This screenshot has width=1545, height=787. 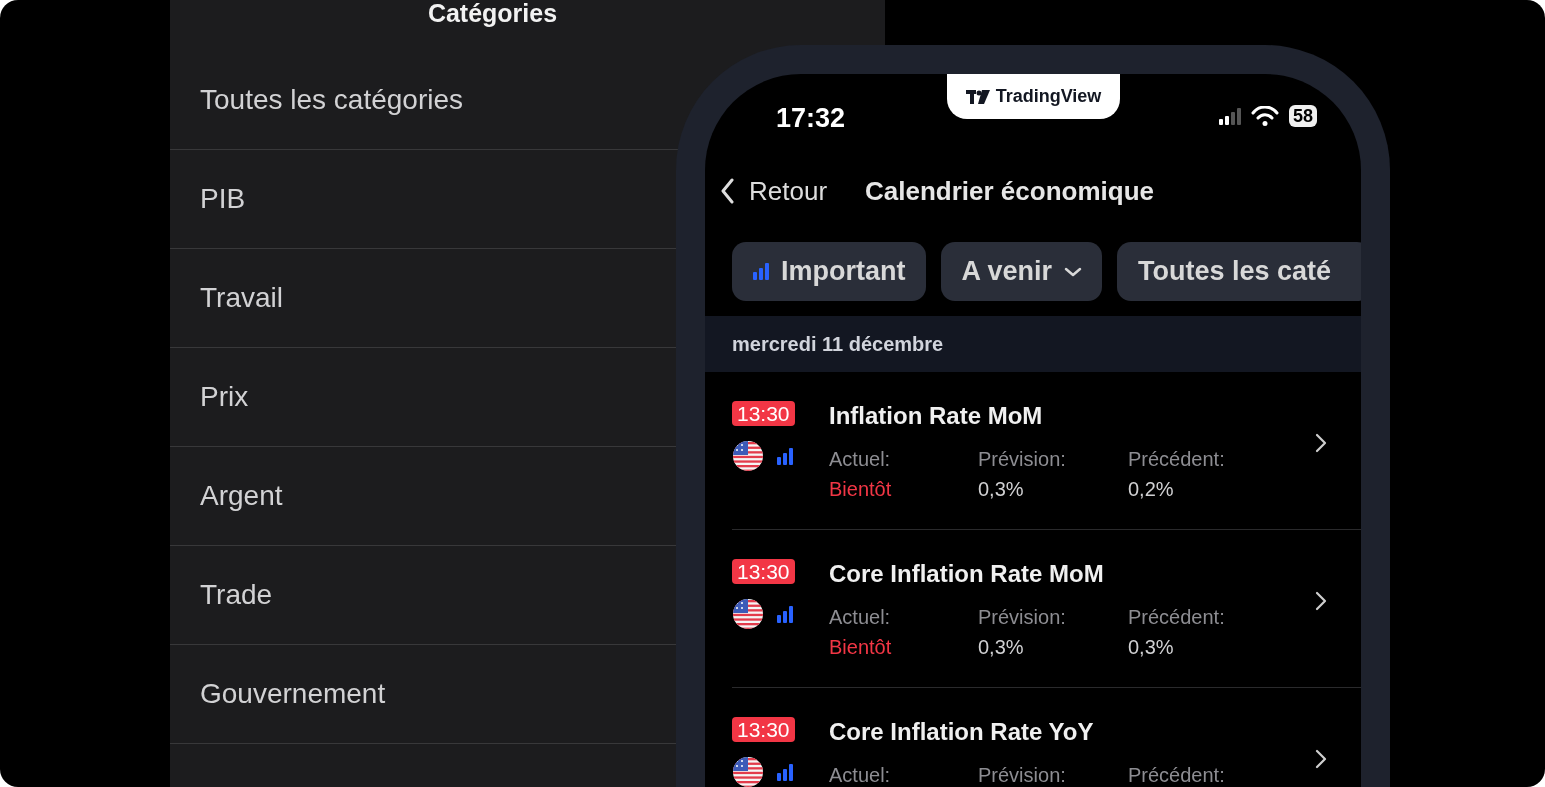 What do you see at coordinates (223, 199) in the screenshot?
I see `category-item: PIB` at bounding box center [223, 199].